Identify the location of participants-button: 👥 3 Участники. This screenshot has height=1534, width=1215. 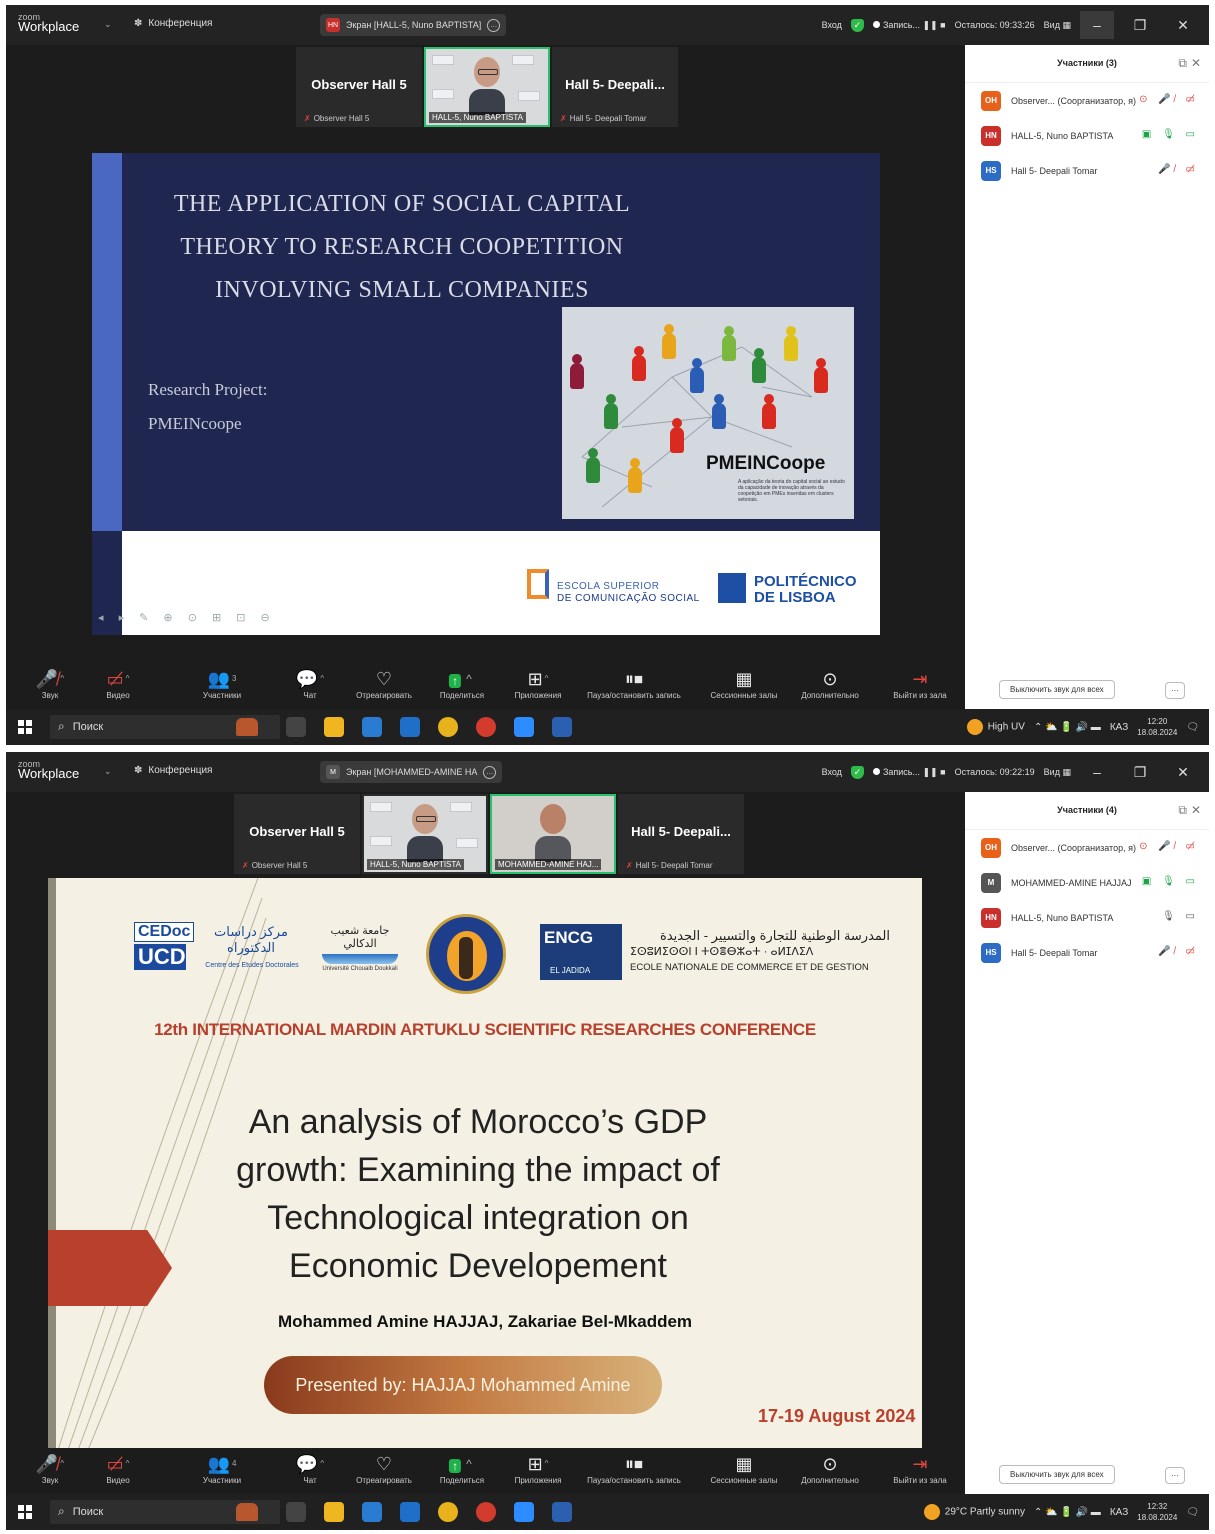
(222, 683).